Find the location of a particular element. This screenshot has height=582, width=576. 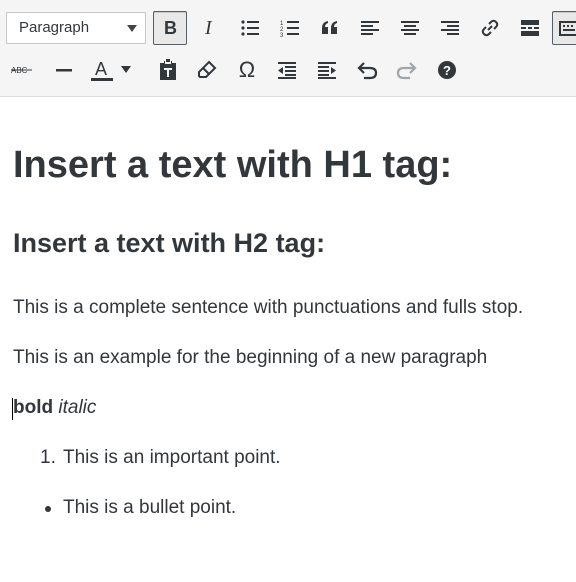

redo-icon is located at coordinates (407, 70).